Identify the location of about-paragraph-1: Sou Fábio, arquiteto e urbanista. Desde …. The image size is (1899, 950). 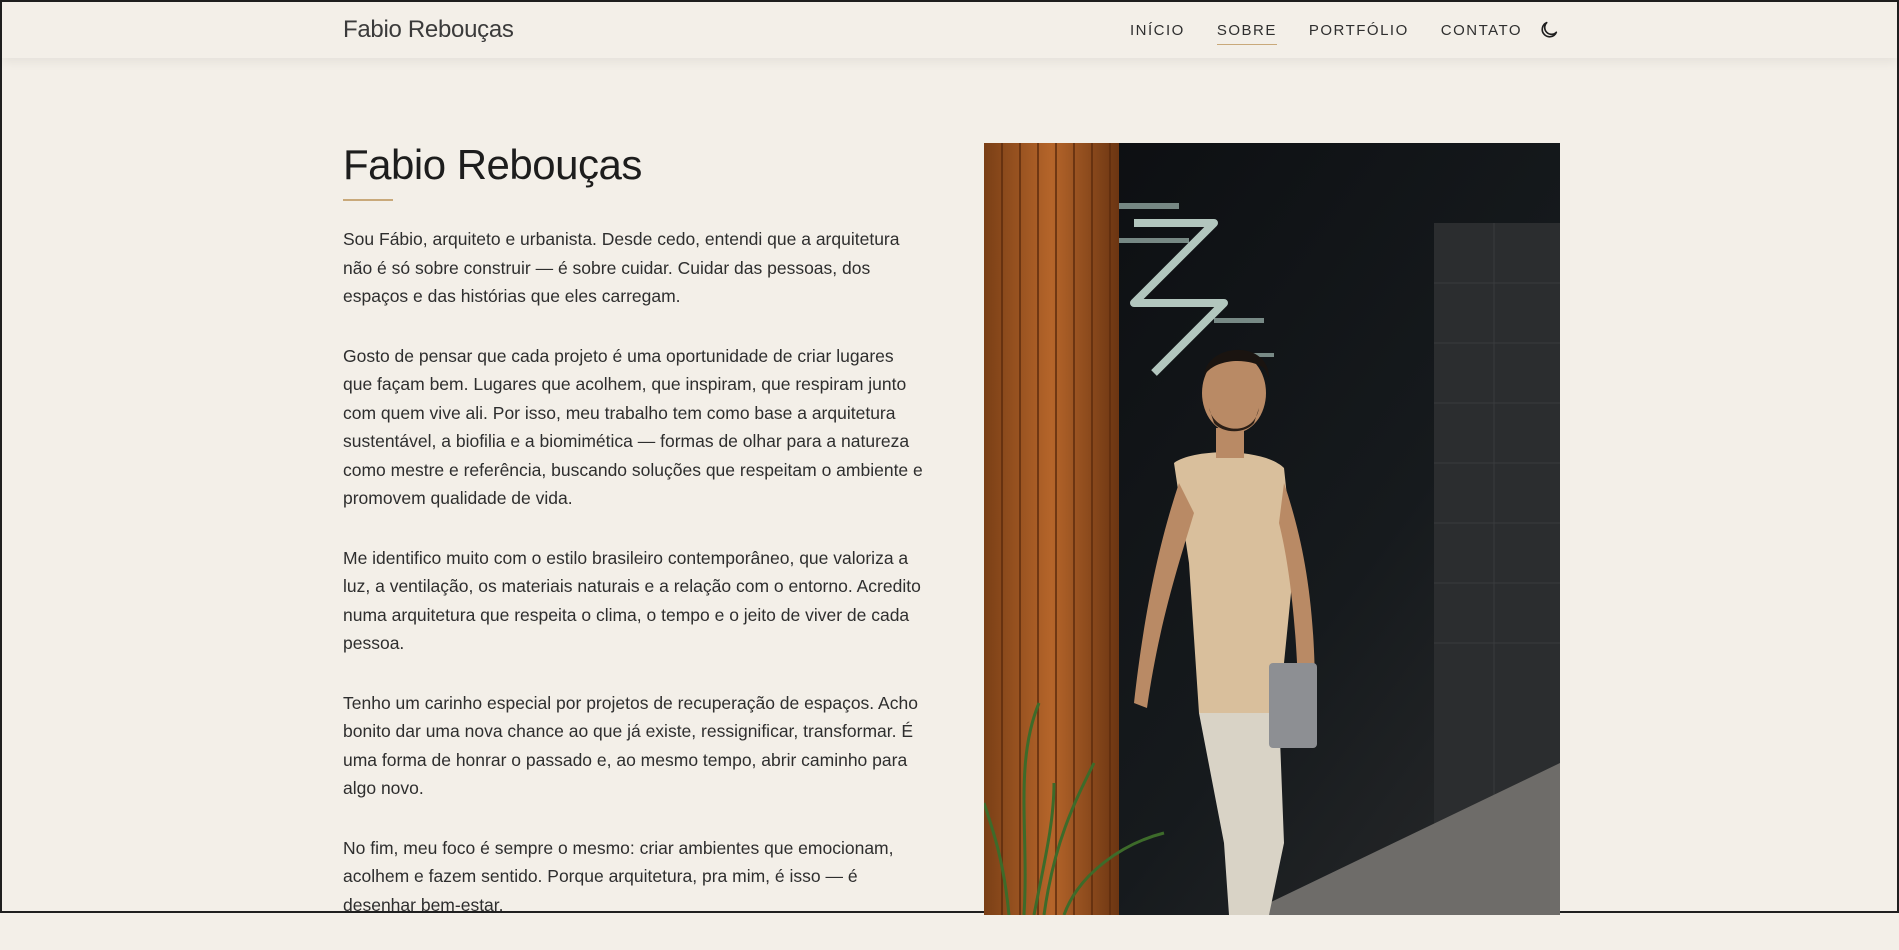
(621, 268).